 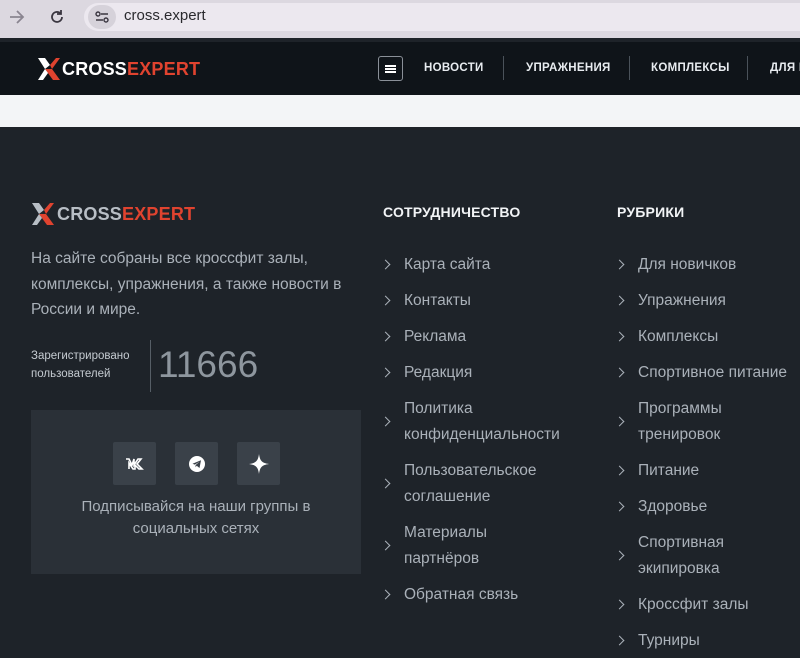 I want to click on logo-expert-text: EXPERT, so click(x=164, y=68).